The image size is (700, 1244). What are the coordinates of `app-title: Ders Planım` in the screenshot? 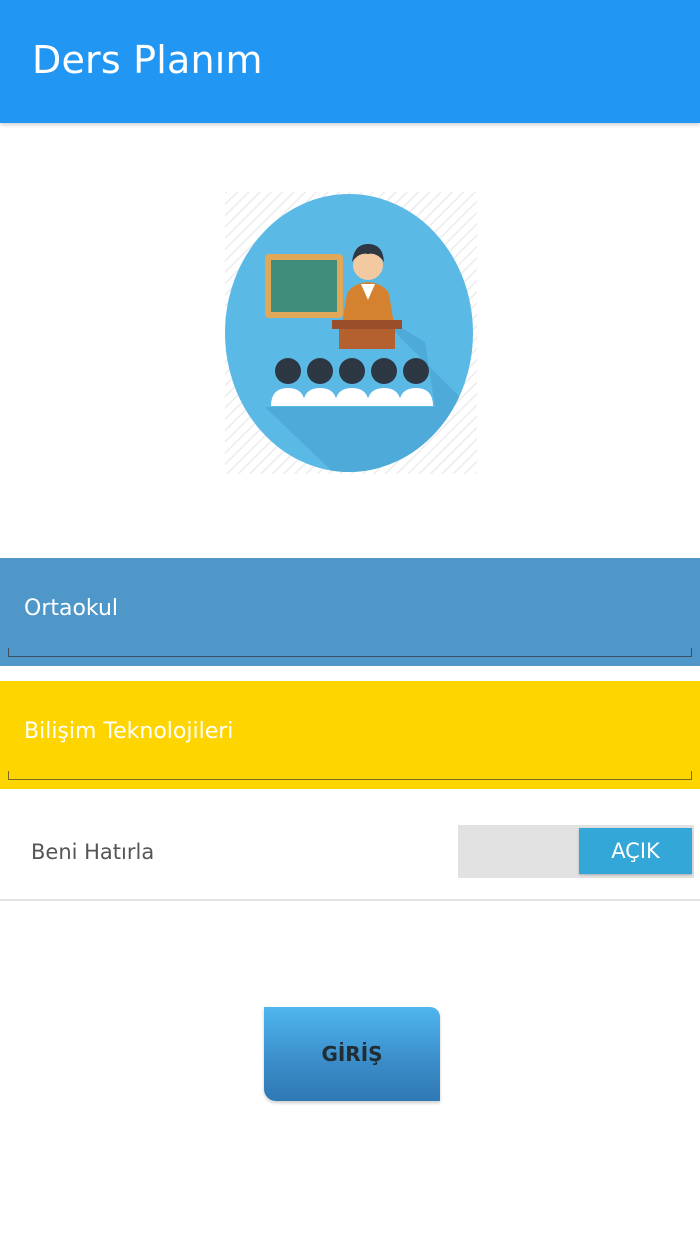 It's located at (147, 60).